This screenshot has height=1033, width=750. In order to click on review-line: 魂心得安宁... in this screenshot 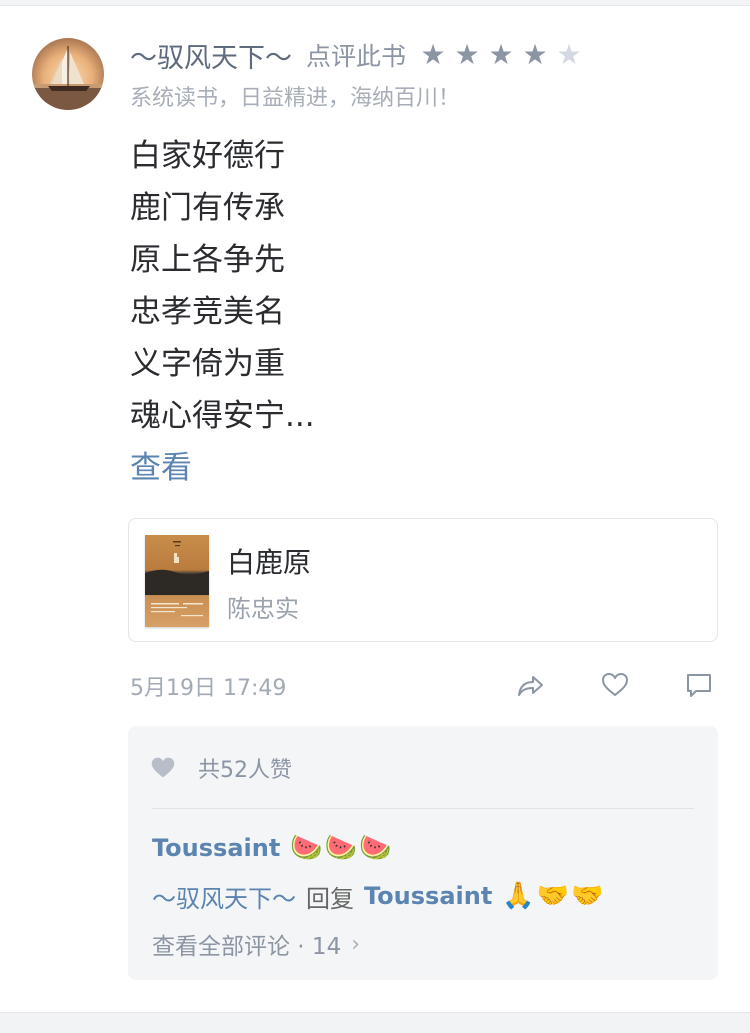, I will do `click(222, 416)`.